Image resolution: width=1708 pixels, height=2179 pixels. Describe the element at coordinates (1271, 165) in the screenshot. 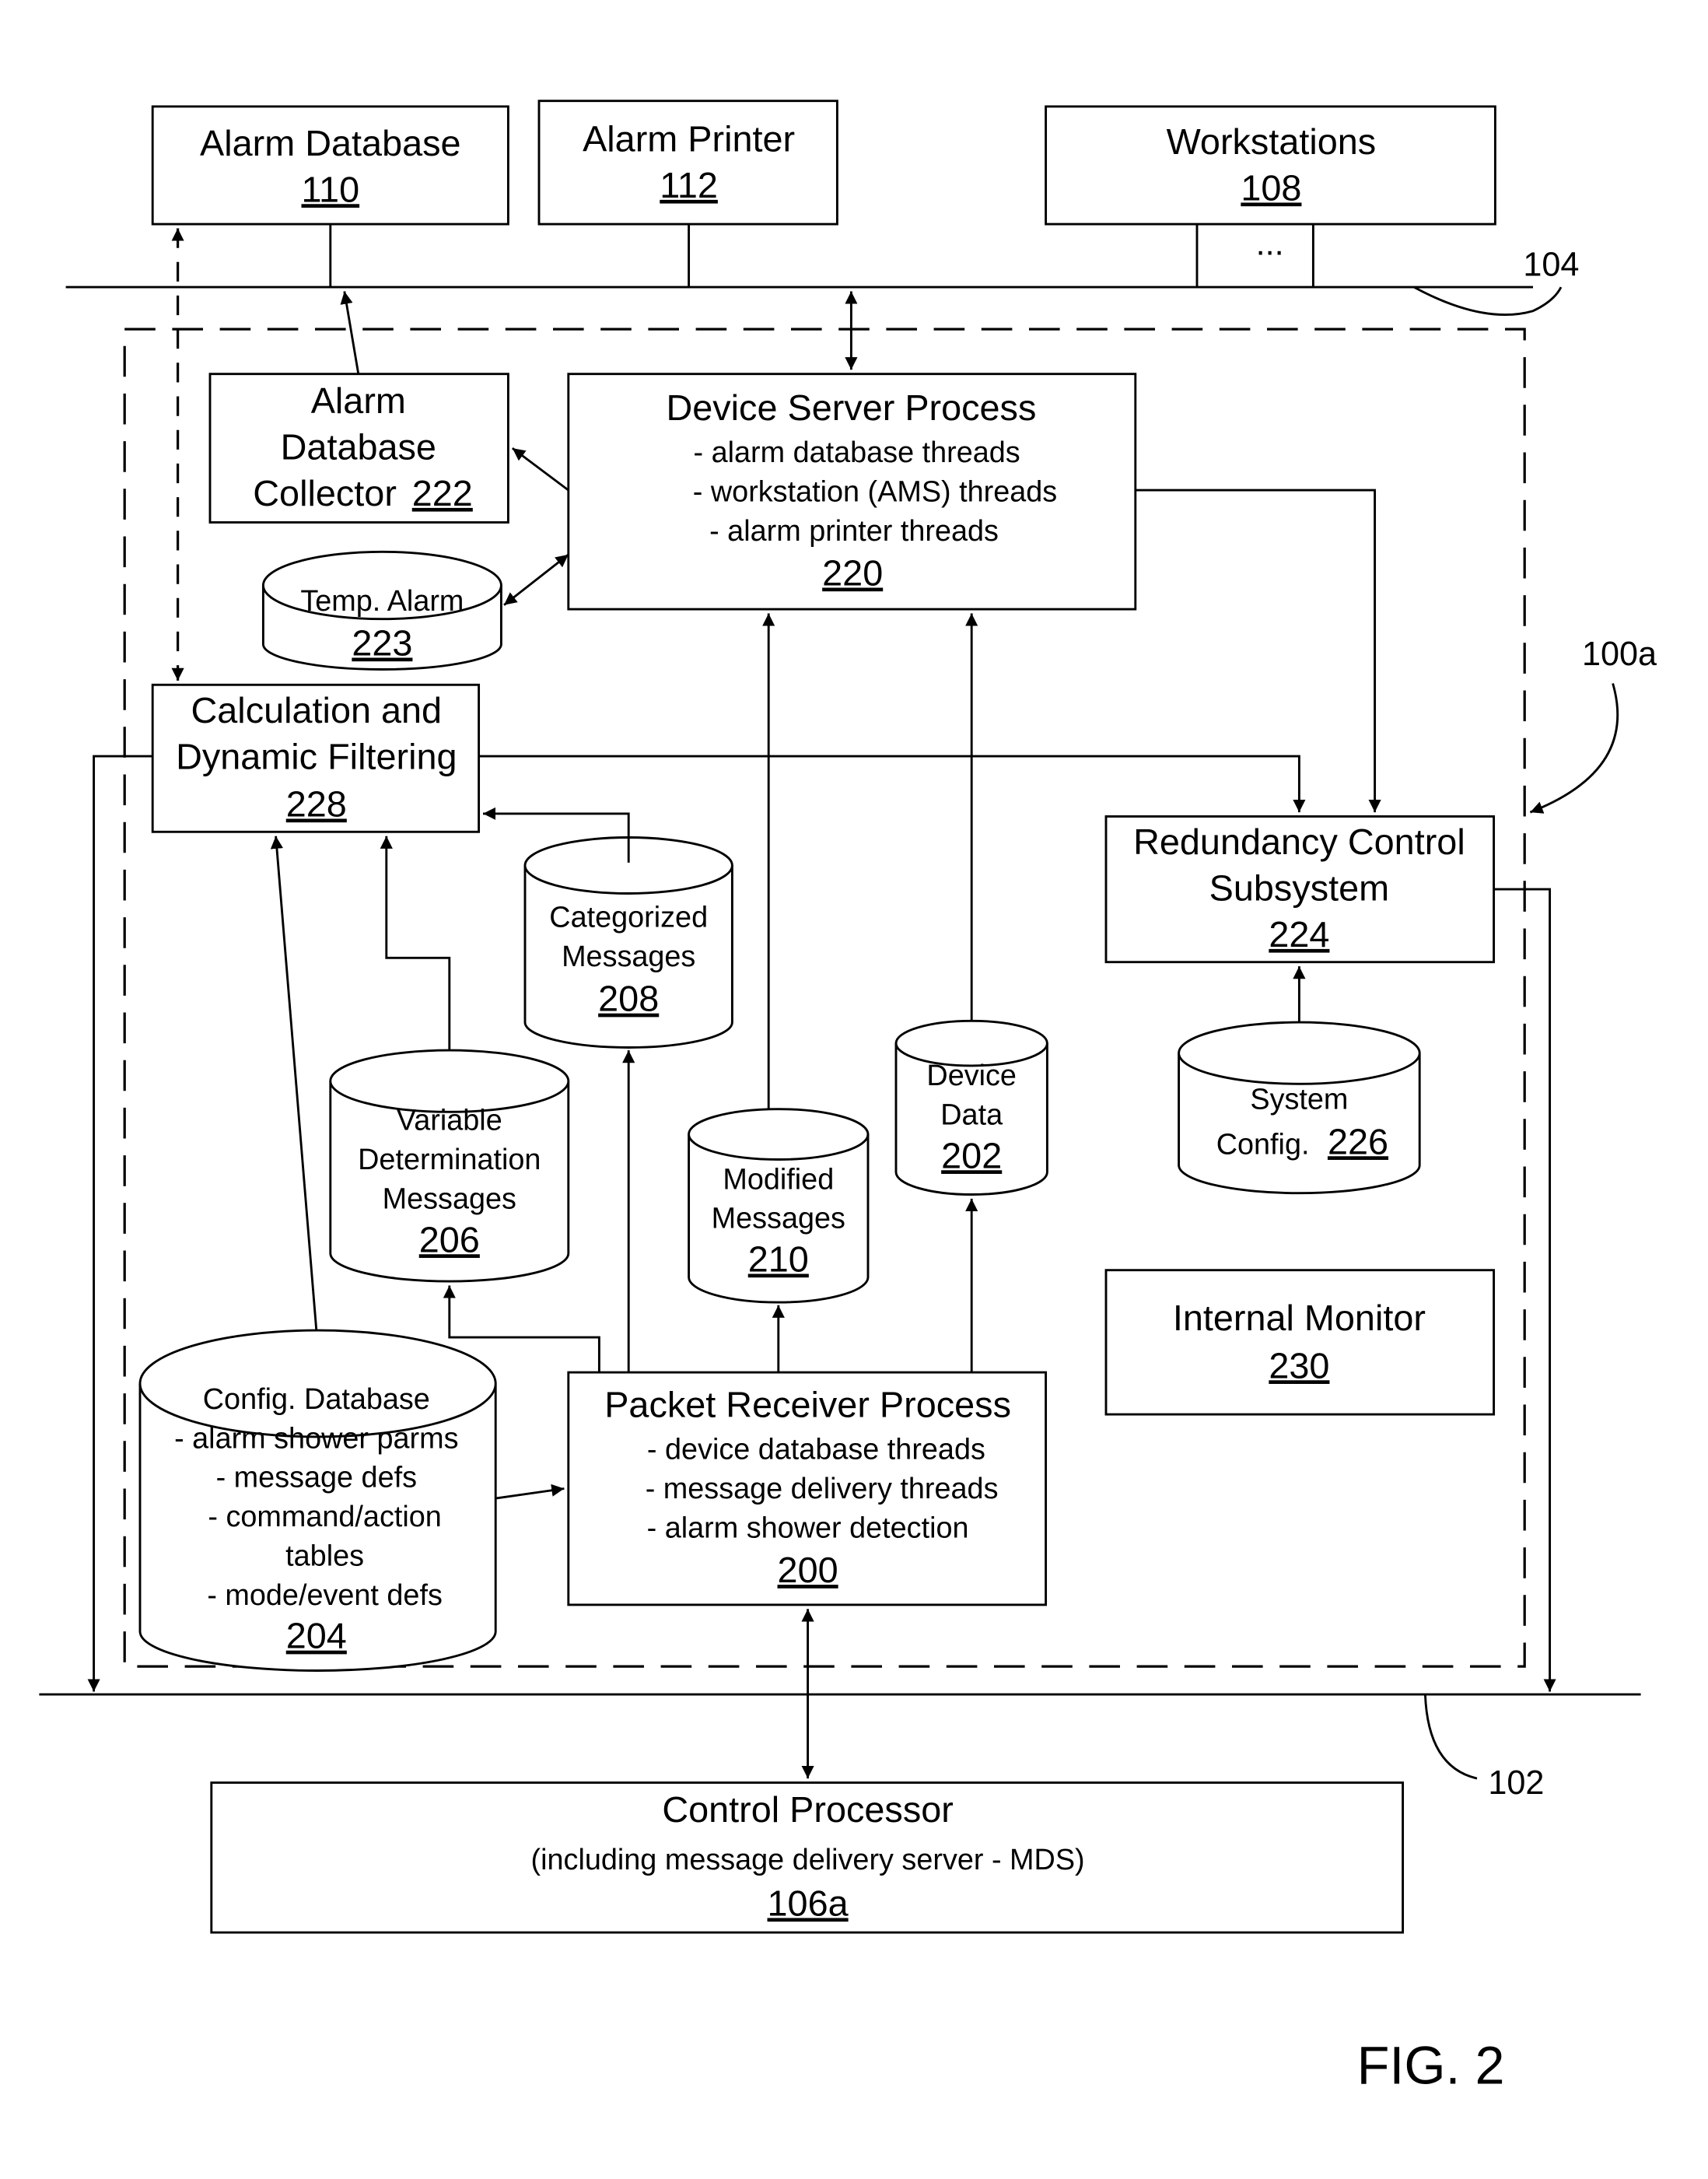

I see `workstations-box: Workstations 108` at that location.